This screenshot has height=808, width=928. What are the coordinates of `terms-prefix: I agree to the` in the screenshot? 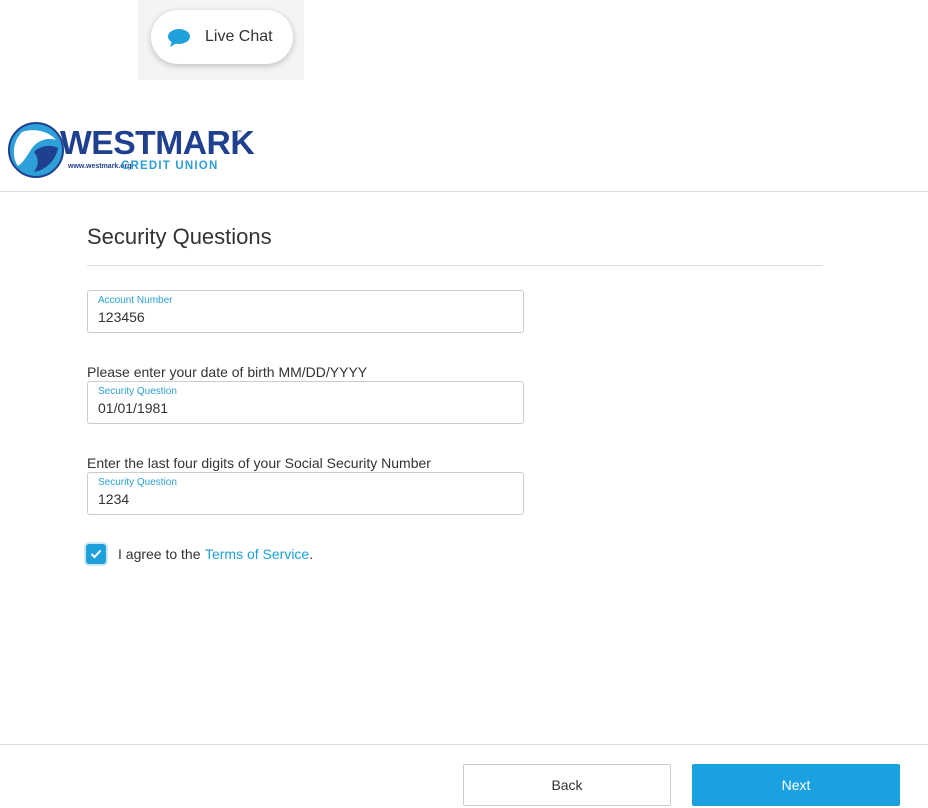 It's located at (159, 554).